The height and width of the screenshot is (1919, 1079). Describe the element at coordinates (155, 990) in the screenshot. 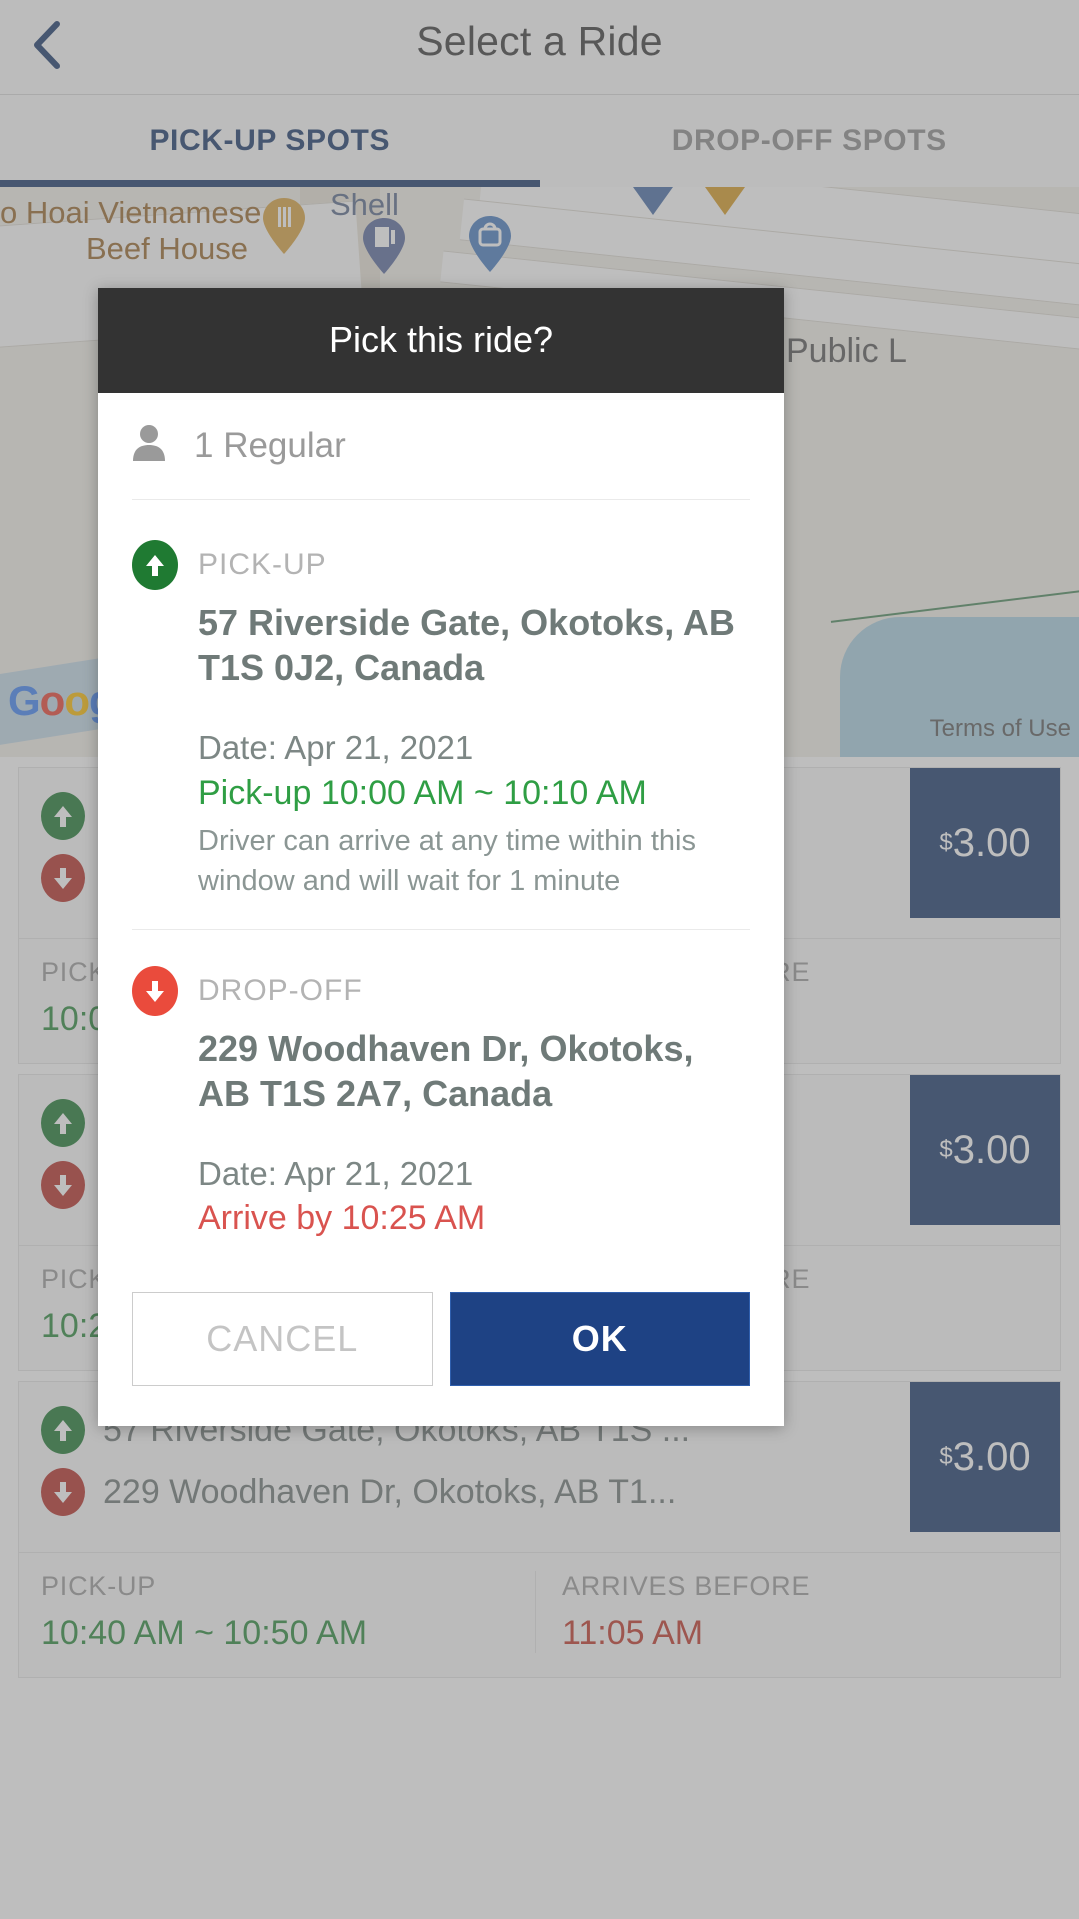

I see `arrow-down-icon` at that location.